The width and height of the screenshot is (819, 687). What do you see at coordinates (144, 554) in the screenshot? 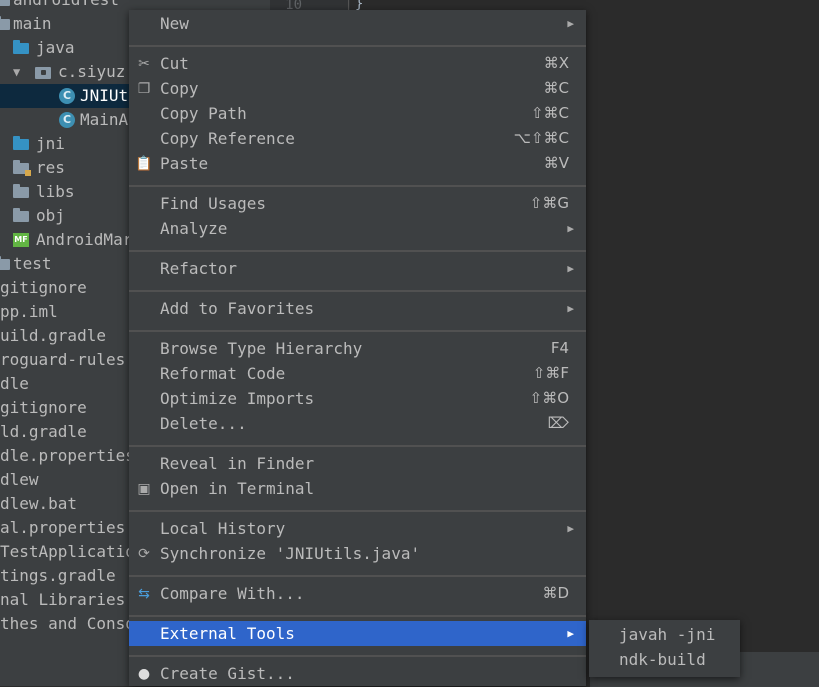
I see `sync-icon: ⟳` at bounding box center [144, 554].